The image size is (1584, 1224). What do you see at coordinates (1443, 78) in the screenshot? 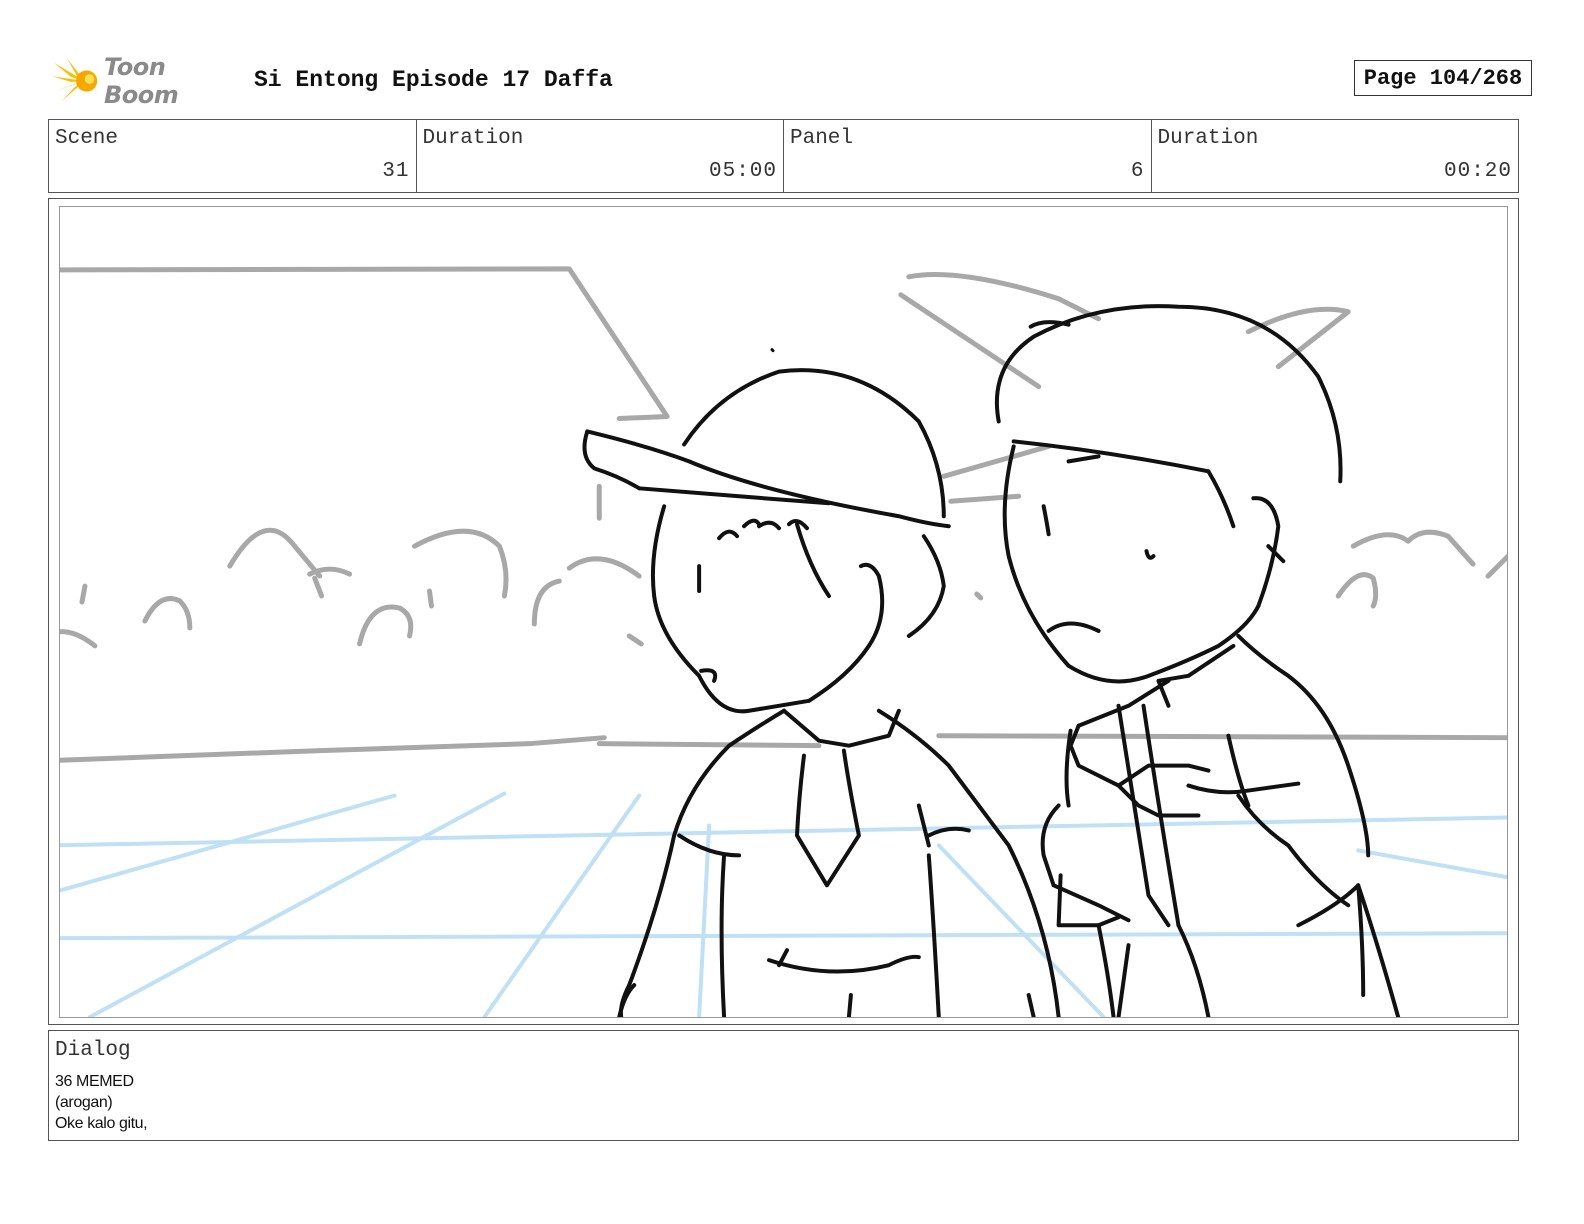
I see `page-number: Page 104/268` at bounding box center [1443, 78].